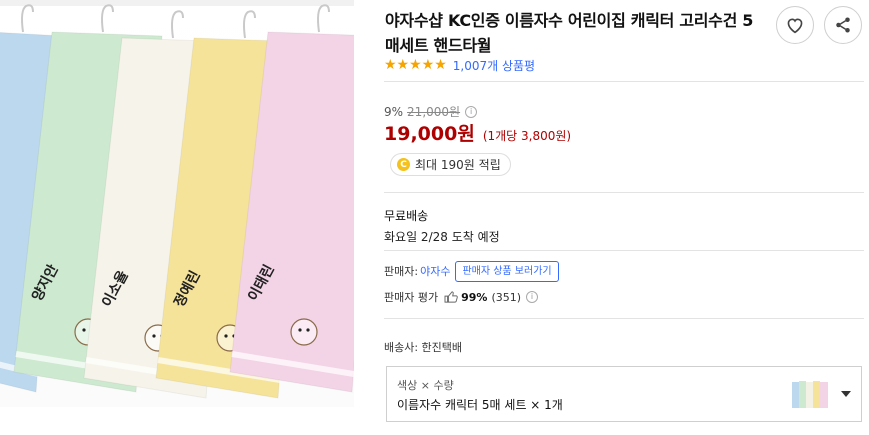  I want to click on coin-icon: C, so click(403, 164).